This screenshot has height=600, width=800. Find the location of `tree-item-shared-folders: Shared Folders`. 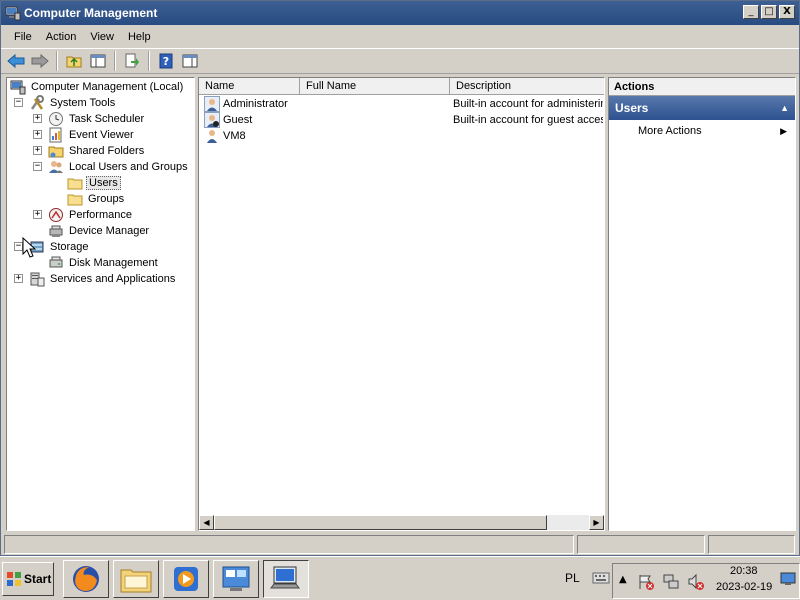

tree-item-shared-folders: Shared Folders is located at coordinates (97, 151).